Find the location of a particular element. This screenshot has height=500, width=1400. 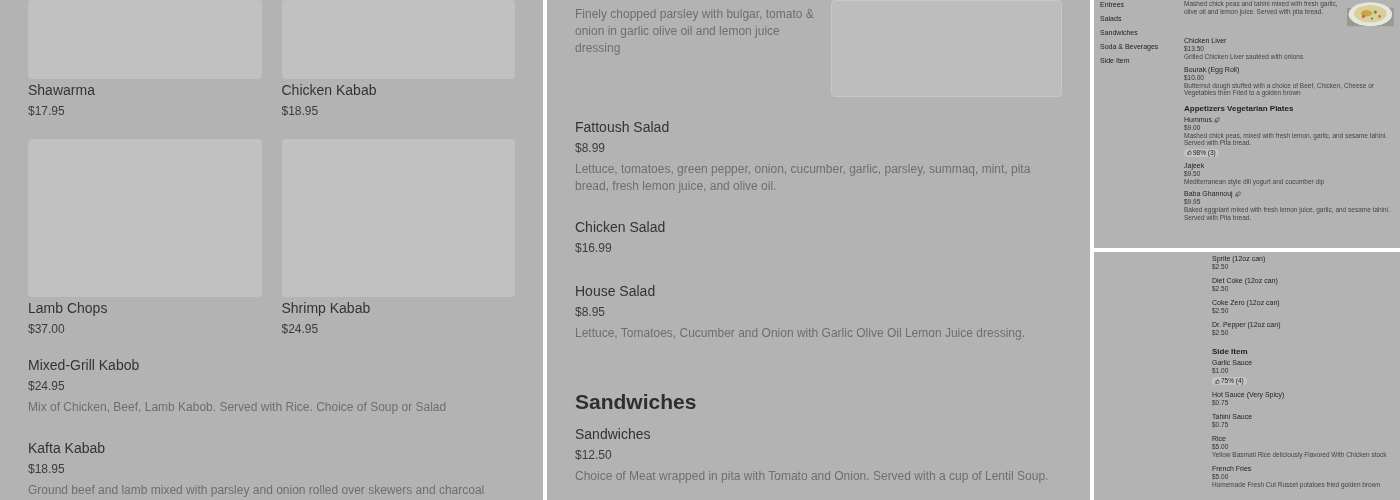

item-name: Sandwiches is located at coordinates (818, 434).